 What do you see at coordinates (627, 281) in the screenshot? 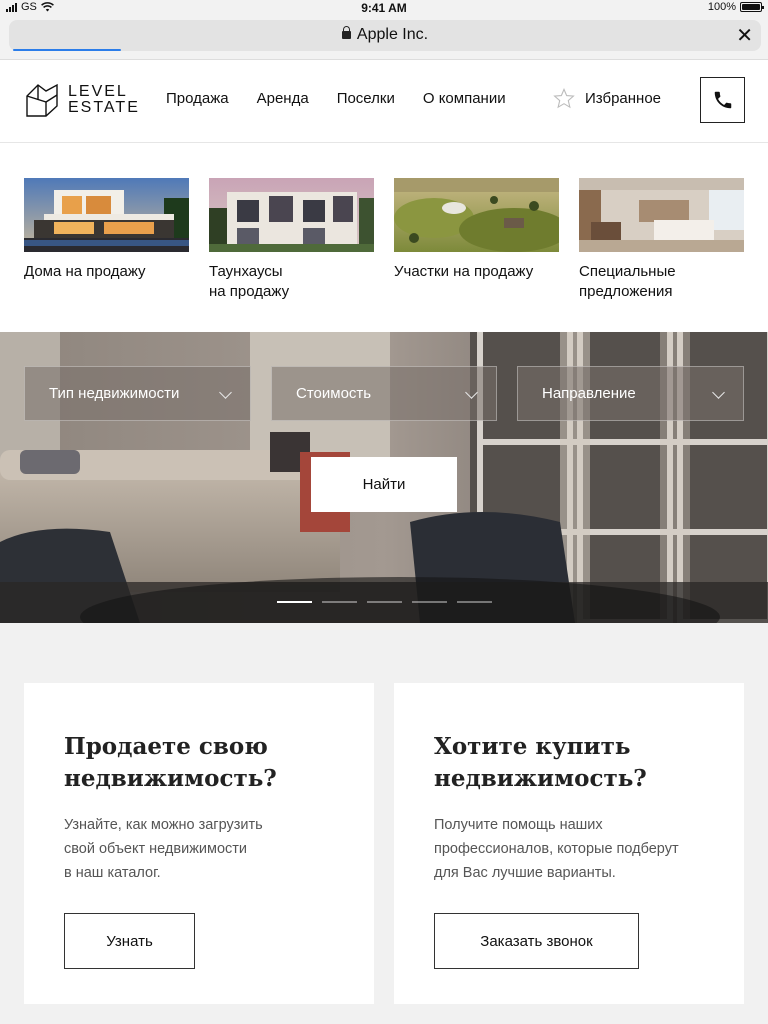
I see `category-label: Специальные предложения` at bounding box center [627, 281].